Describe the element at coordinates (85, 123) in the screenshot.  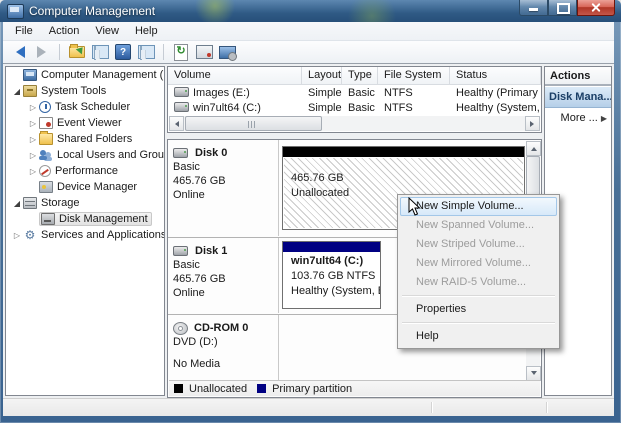
I see `tree-item-event-viewer: Event Viewer` at that location.